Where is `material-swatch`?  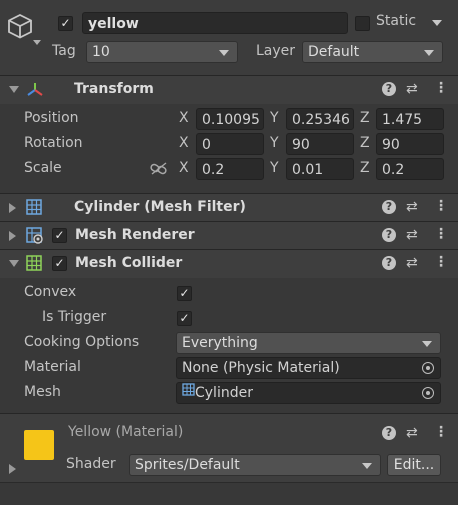
material-swatch is located at coordinates (39, 445).